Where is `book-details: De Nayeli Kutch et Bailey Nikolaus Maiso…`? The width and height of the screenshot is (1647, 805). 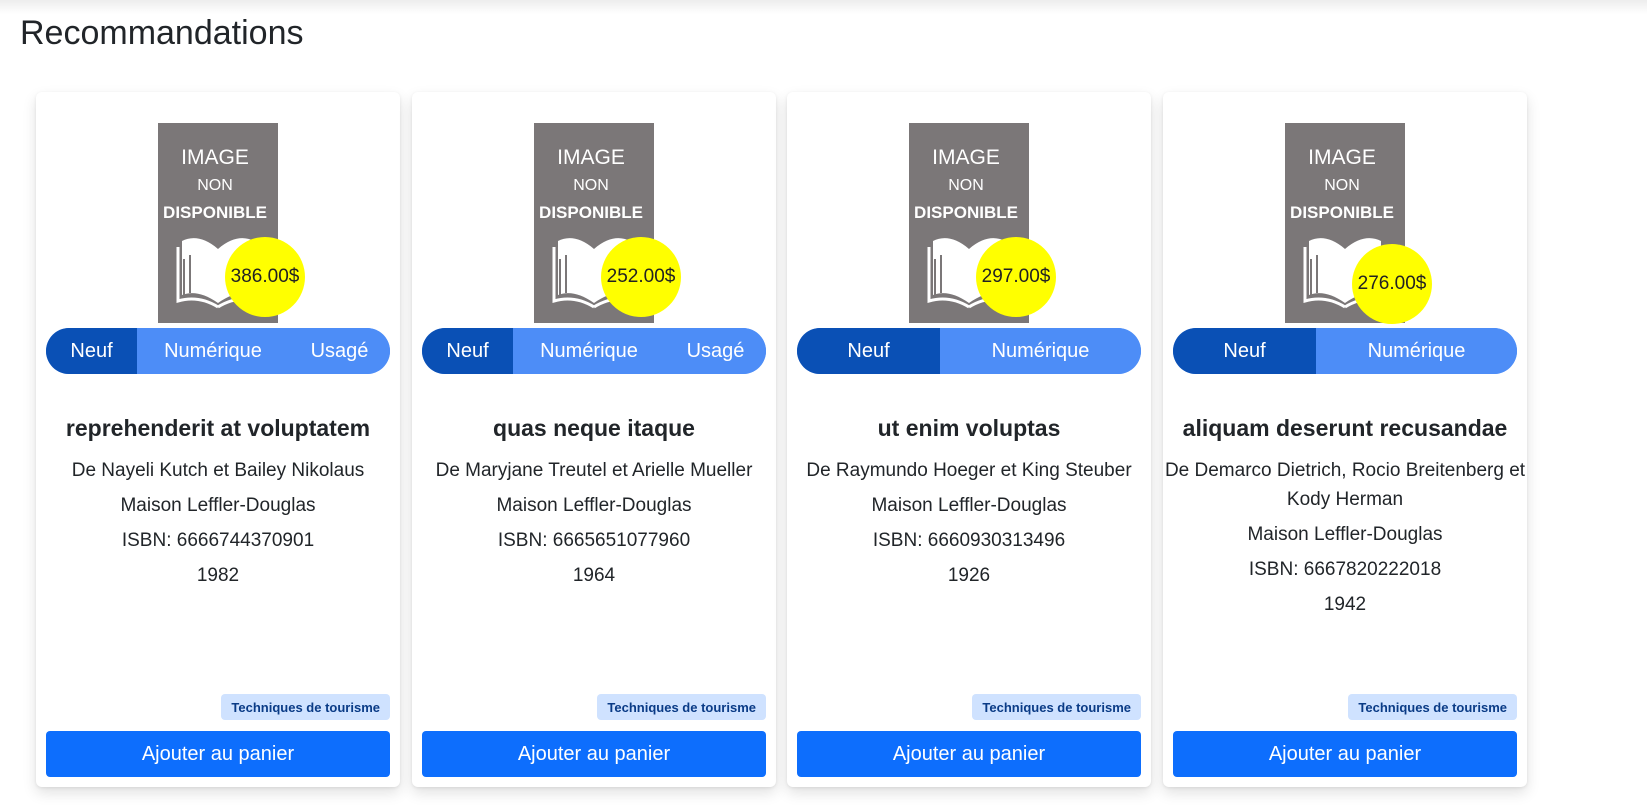 book-details: De Nayeli Kutch et Bailey Nikolaus Maiso… is located at coordinates (218, 523).